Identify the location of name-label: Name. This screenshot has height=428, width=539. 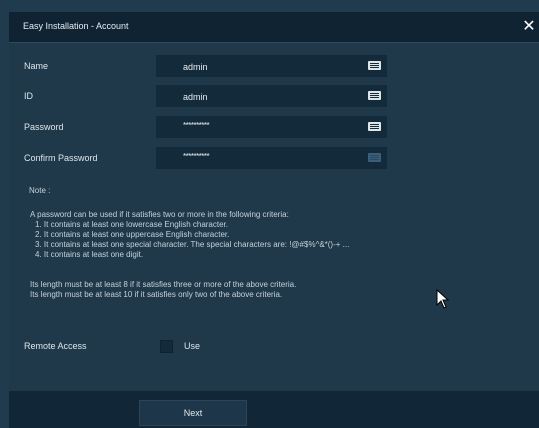
(36, 66).